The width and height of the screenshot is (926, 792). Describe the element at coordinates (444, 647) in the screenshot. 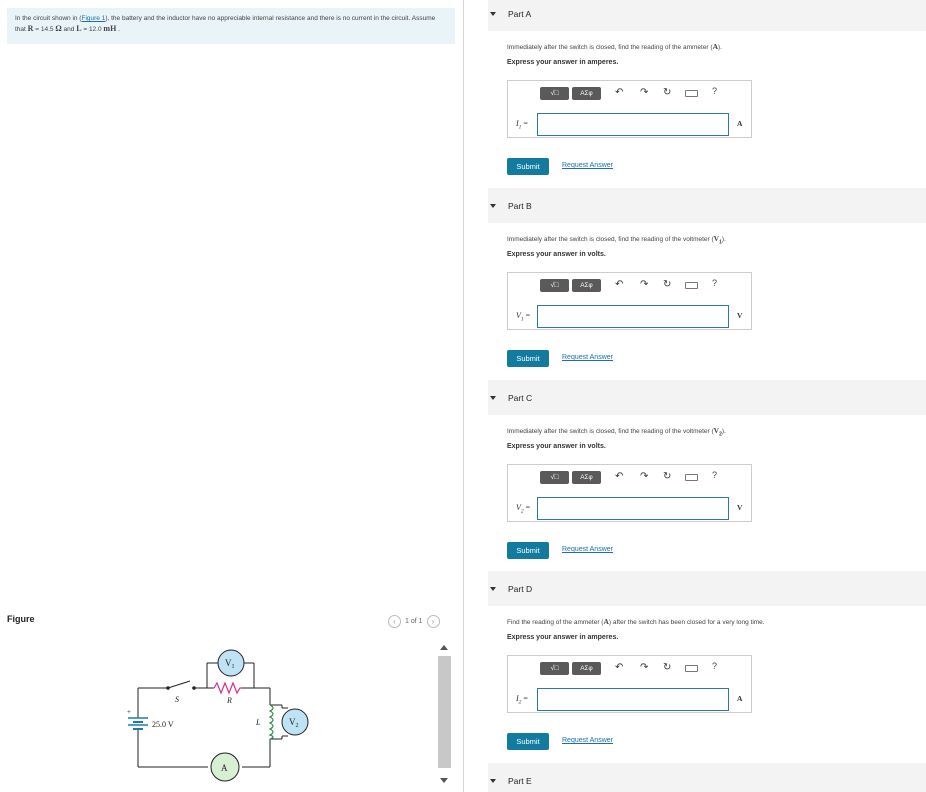

I see `scroll-up-icon` at that location.